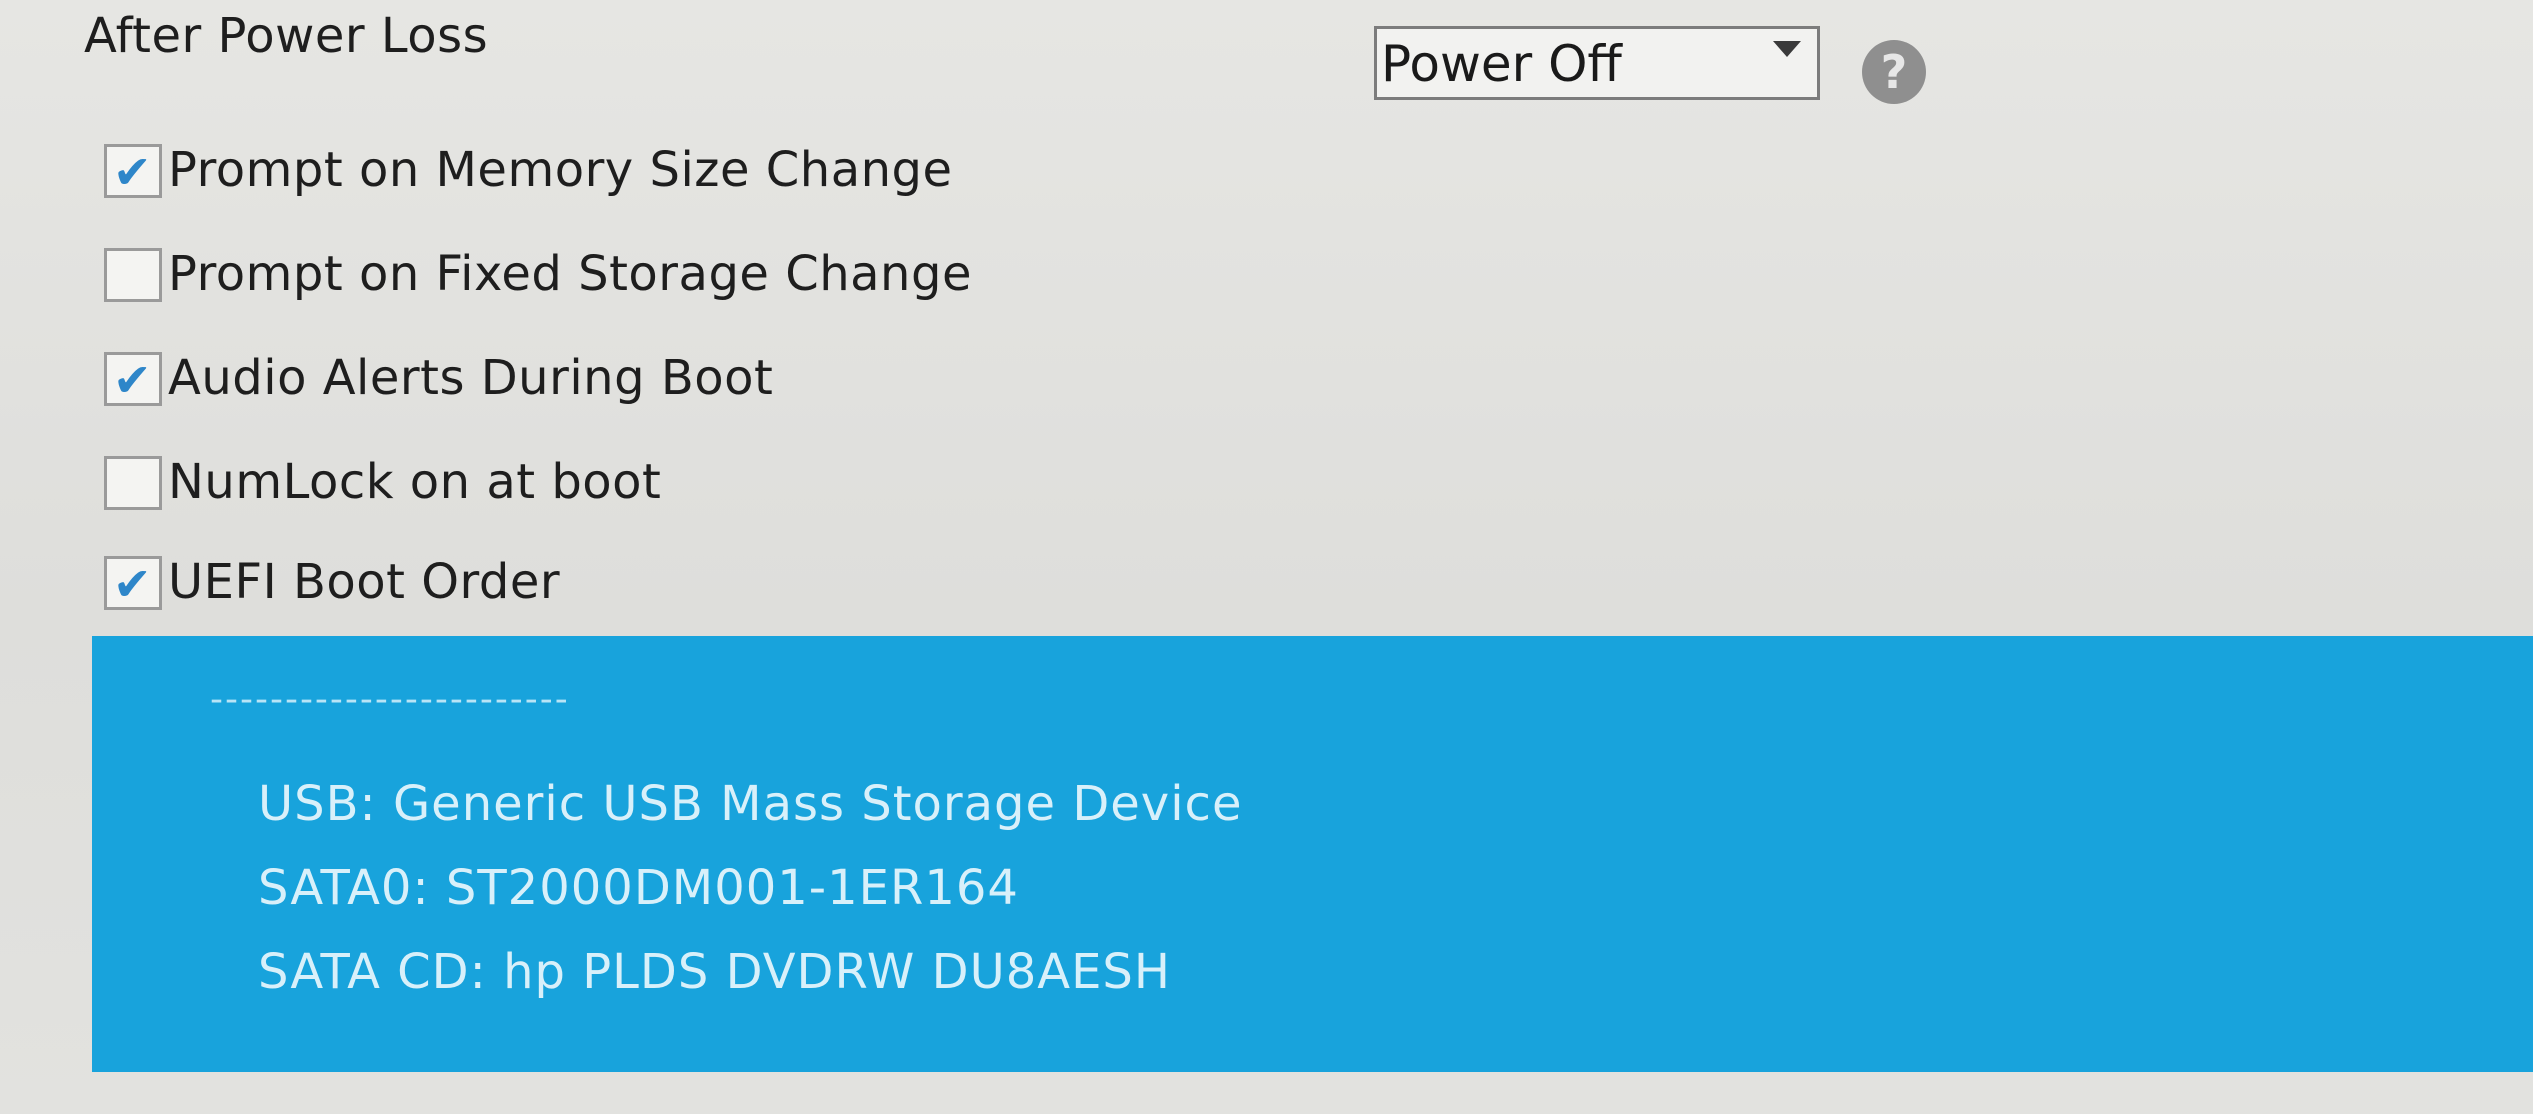 The image size is (2533, 1114). Describe the element at coordinates (750, 804) in the screenshot. I see `boot-item-usb: USB: Generic USB Mass Storage Device` at that location.